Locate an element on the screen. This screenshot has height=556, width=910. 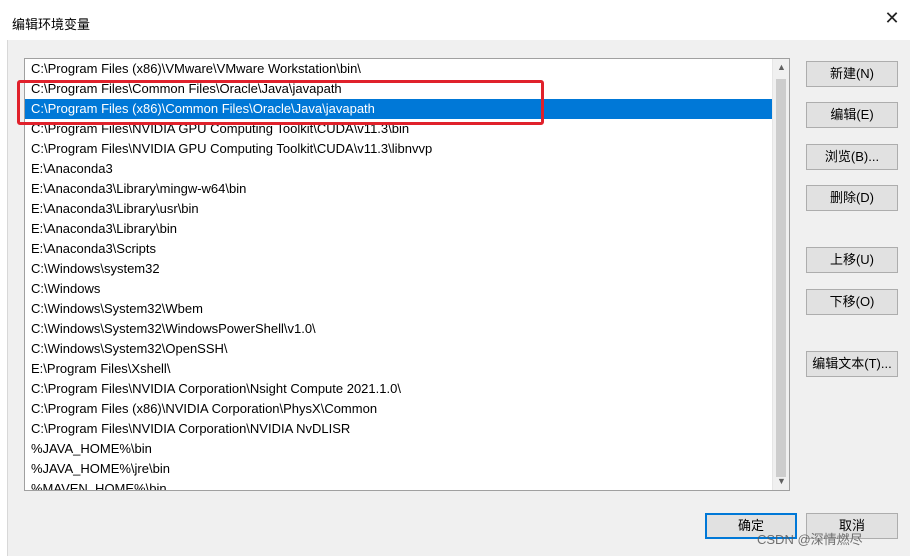
list-item: C:\Windows\System32\Wbem is located at coordinates (398, 309).